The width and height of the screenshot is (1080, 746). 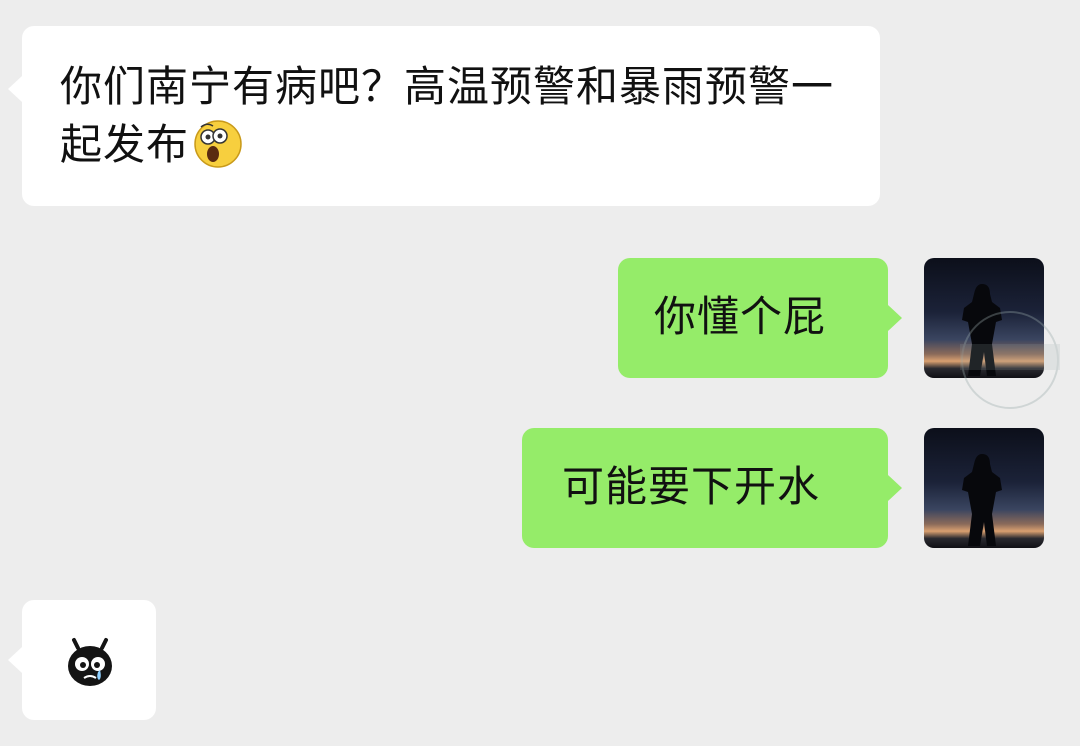 I want to click on crying-blob-emoji-icon, so click(x=90, y=662).